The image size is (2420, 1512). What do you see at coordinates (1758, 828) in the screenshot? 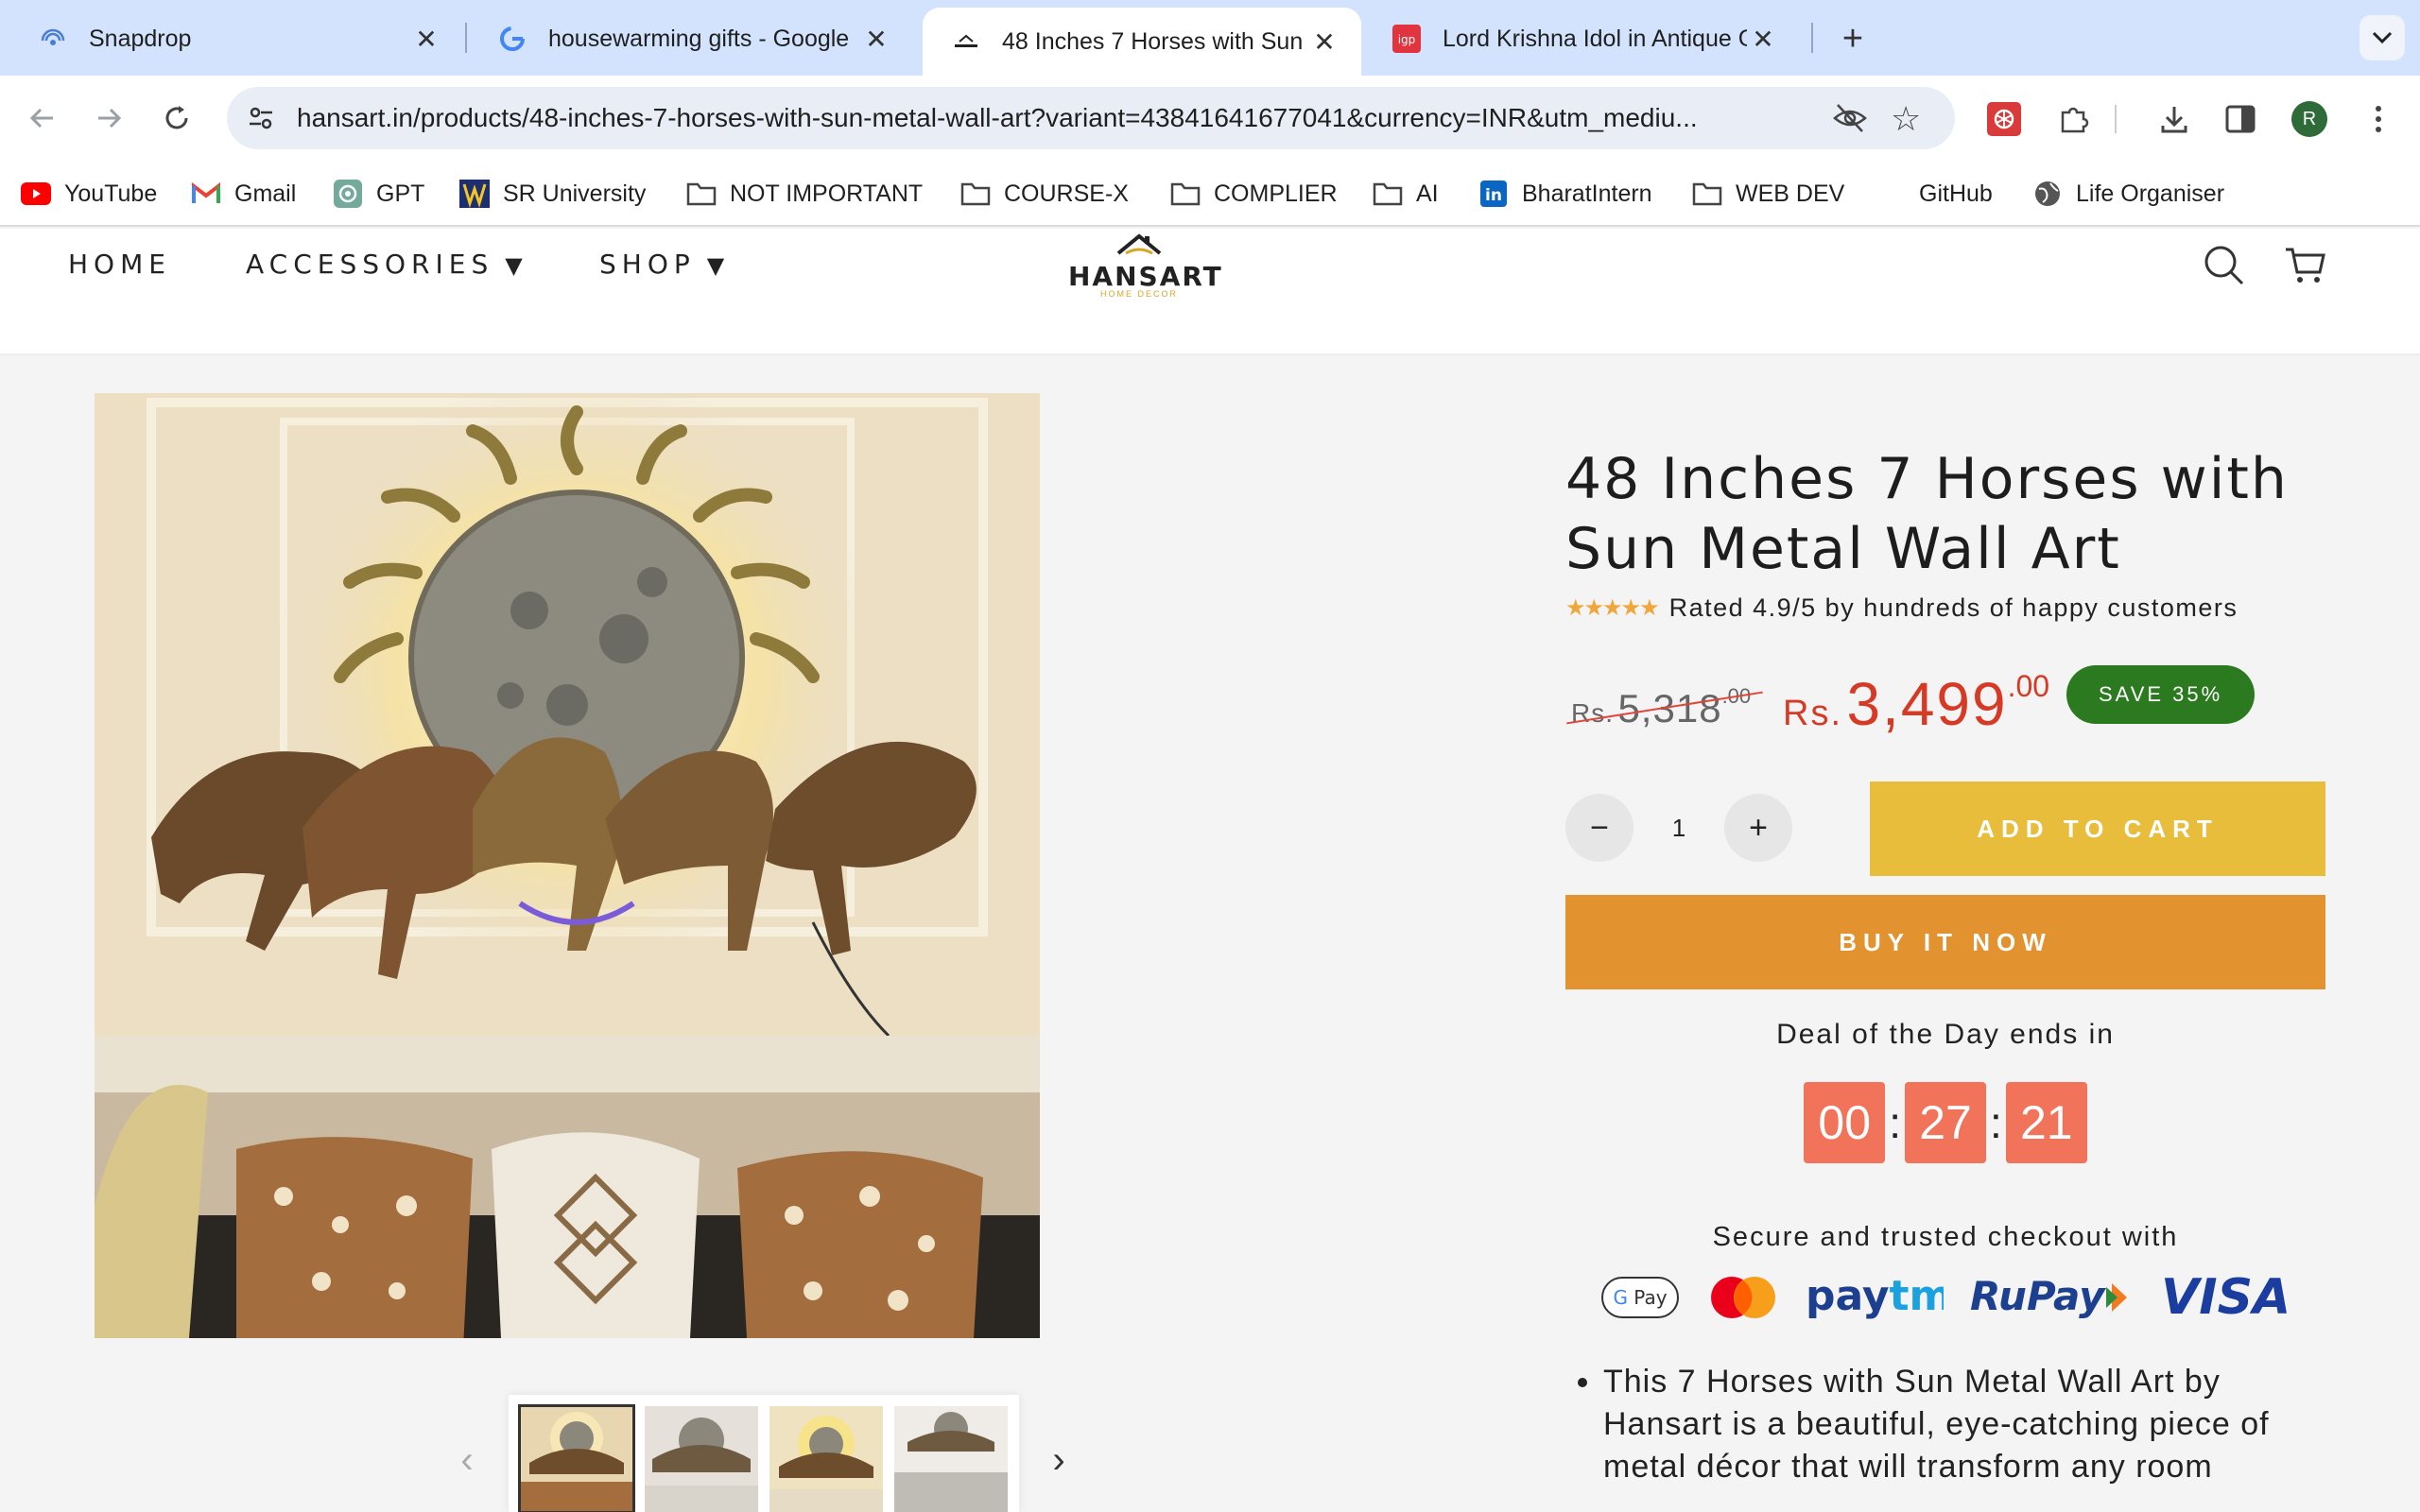
I see `quantity-increase-button: +` at bounding box center [1758, 828].